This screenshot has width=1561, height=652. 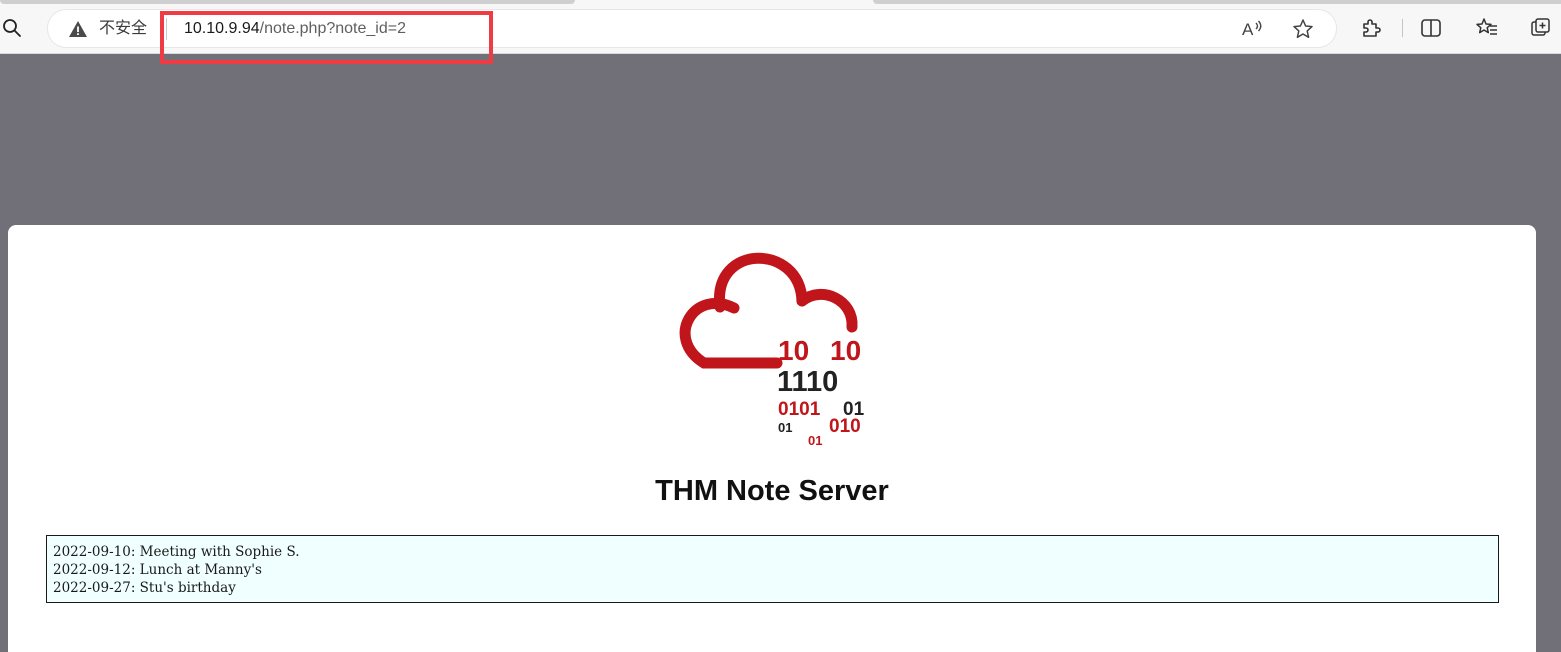 I want to click on toolbar-divider, so click(x=1402, y=28).